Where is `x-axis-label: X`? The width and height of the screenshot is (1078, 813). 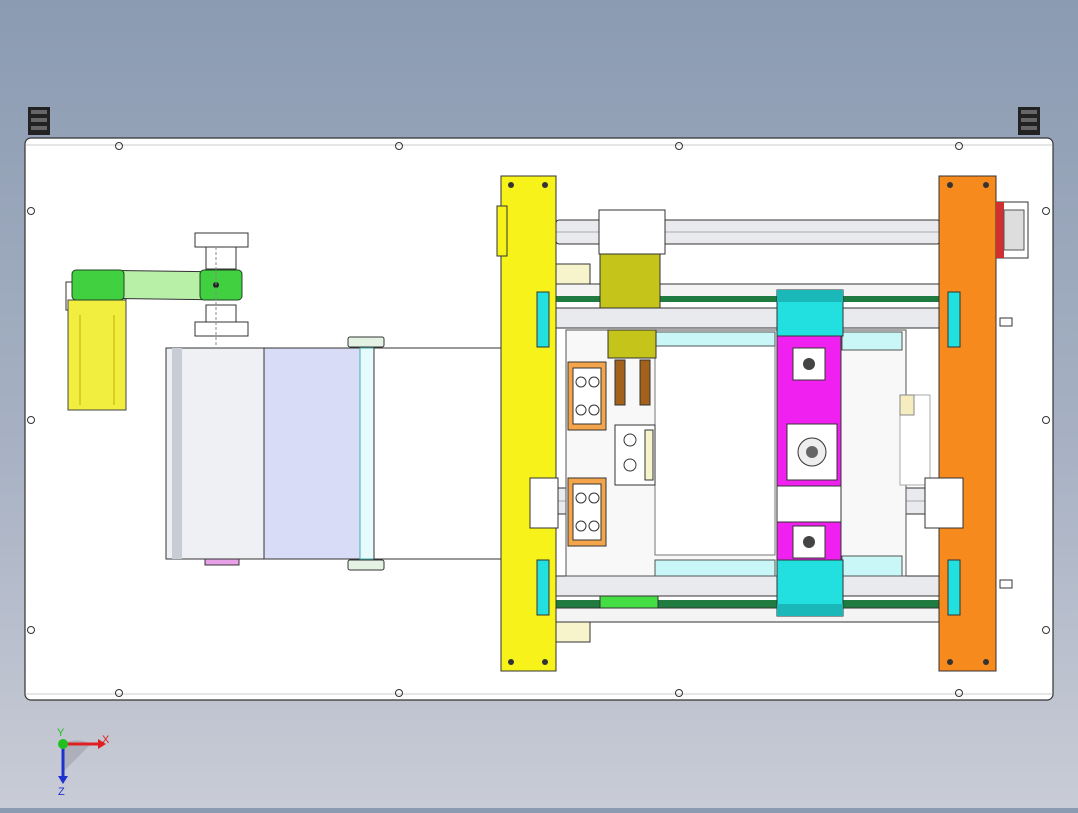
x-axis-label: X is located at coordinates (106, 740).